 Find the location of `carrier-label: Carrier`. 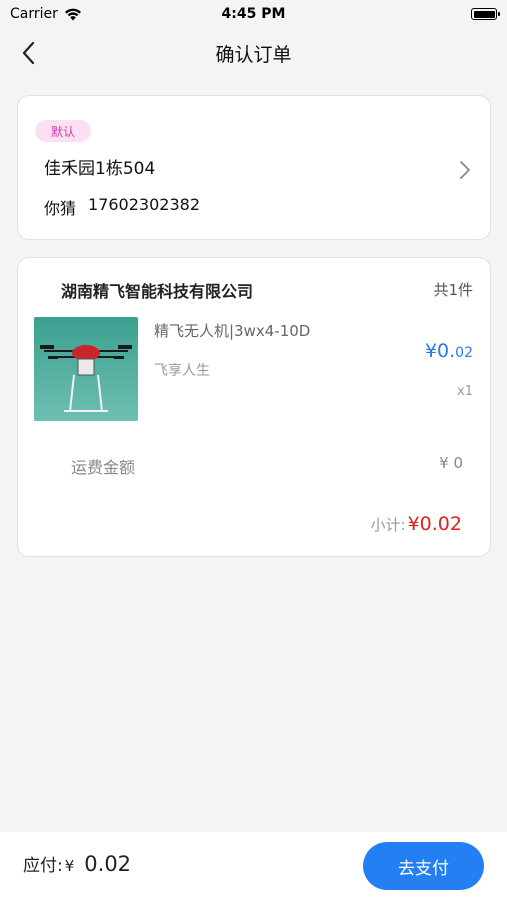

carrier-label: Carrier is located at coordinates (34, 14).